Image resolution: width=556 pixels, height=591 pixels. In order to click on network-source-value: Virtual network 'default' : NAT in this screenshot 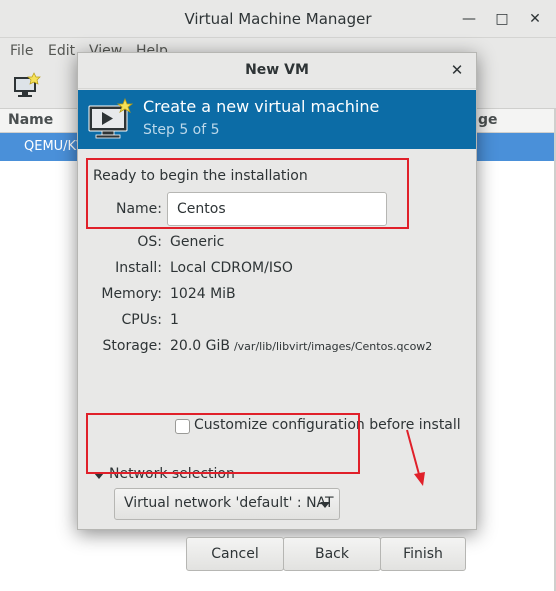, I will do `click(229, 503)`.